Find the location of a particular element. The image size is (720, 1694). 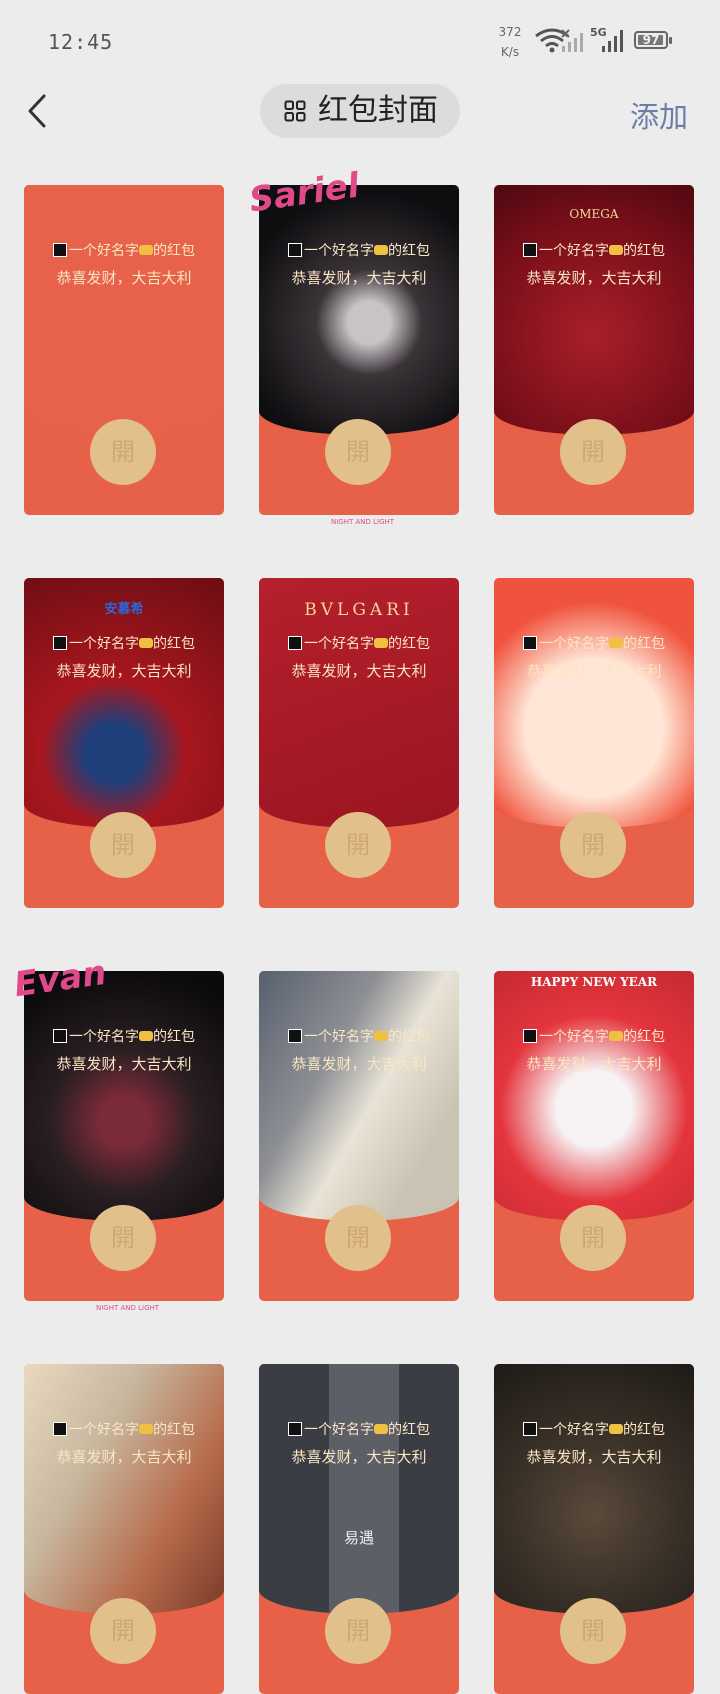

cover-footer-tag: NIGHT AND LIGHT is located at coordinates (363, 522).